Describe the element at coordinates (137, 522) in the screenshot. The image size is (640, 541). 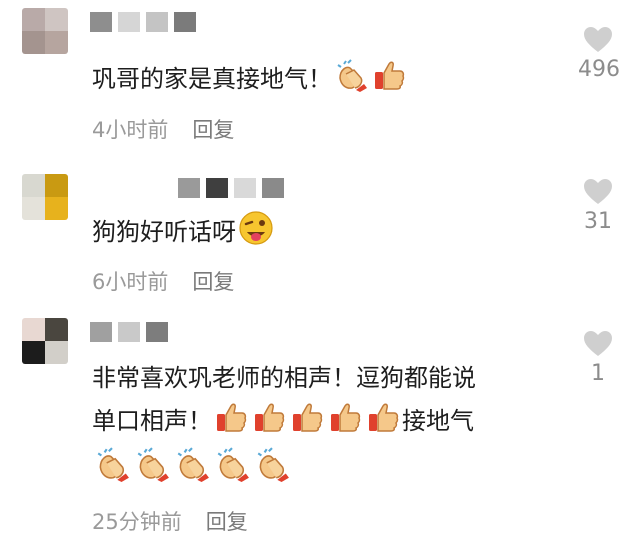
I see `timestamp: 25分钟前` at that location.